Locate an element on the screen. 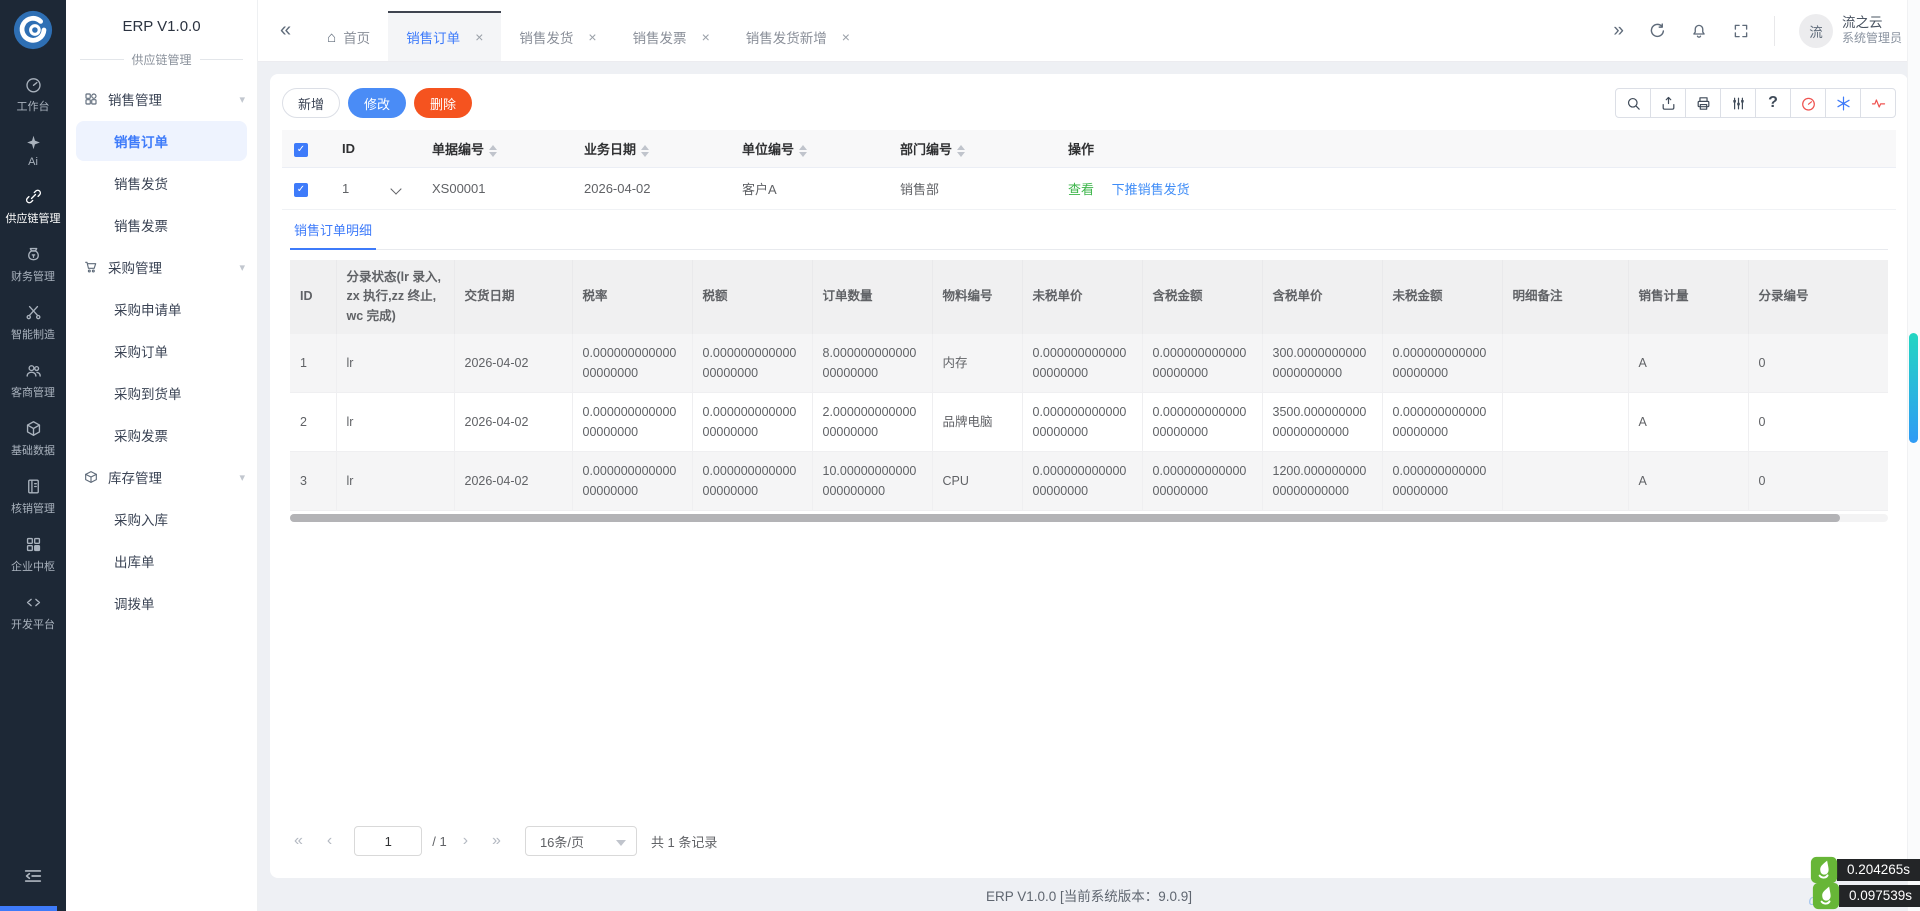 The image size is (1920, 911). menu-group-apps: 销售管理 ▾ is located at coordinates (161, 99).